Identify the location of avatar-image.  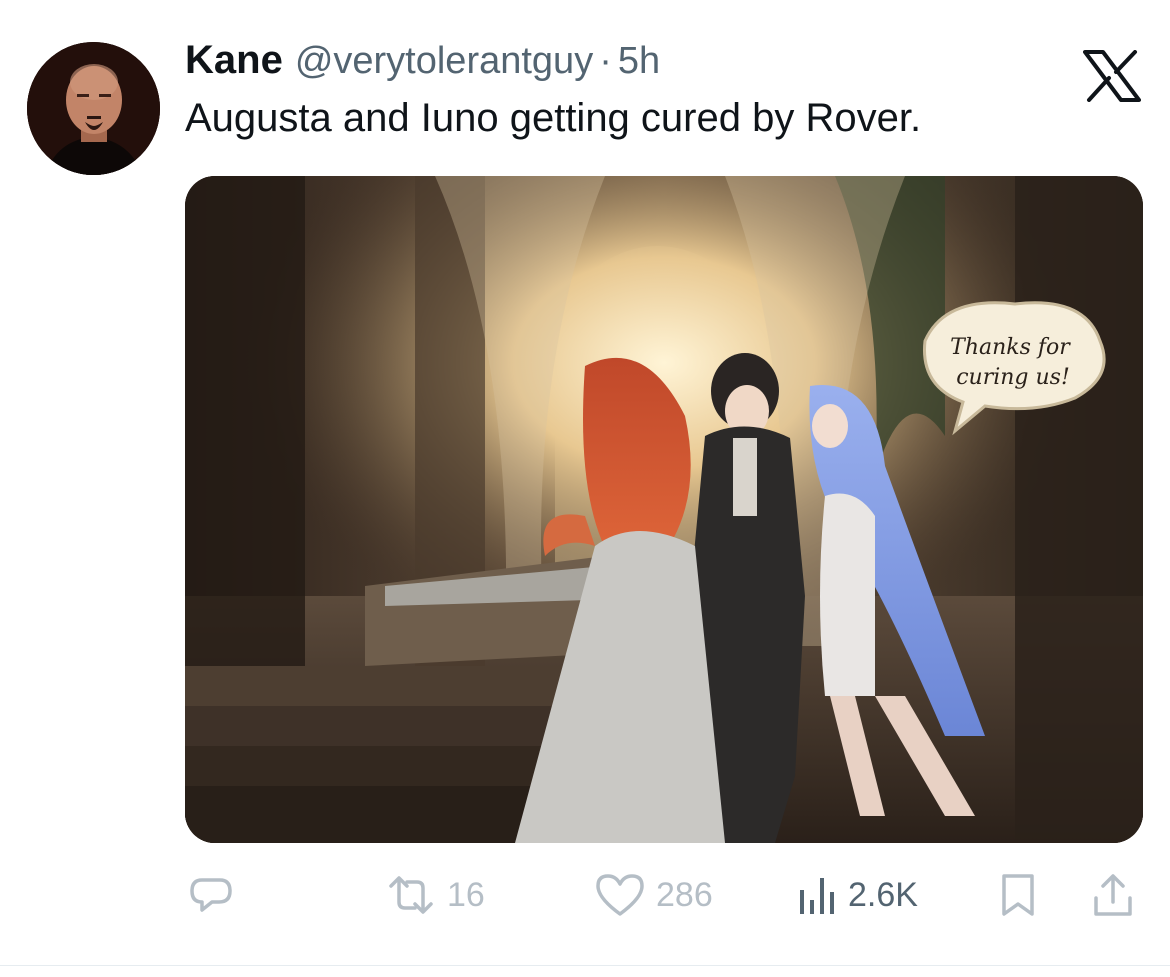
(93, 108).